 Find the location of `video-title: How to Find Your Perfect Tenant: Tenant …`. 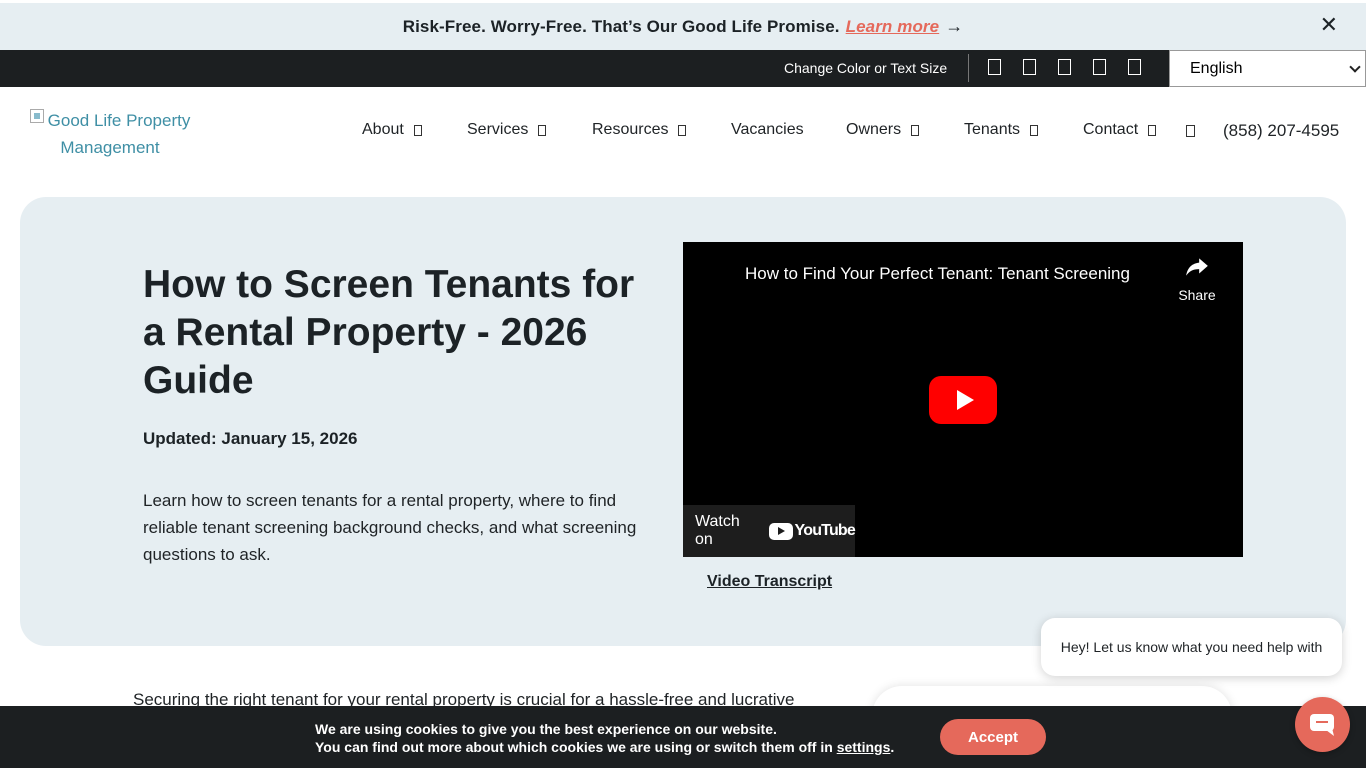

video-title: How to Find Your Perfect Tenant: Tenant … is located at coordinates (955, 274).